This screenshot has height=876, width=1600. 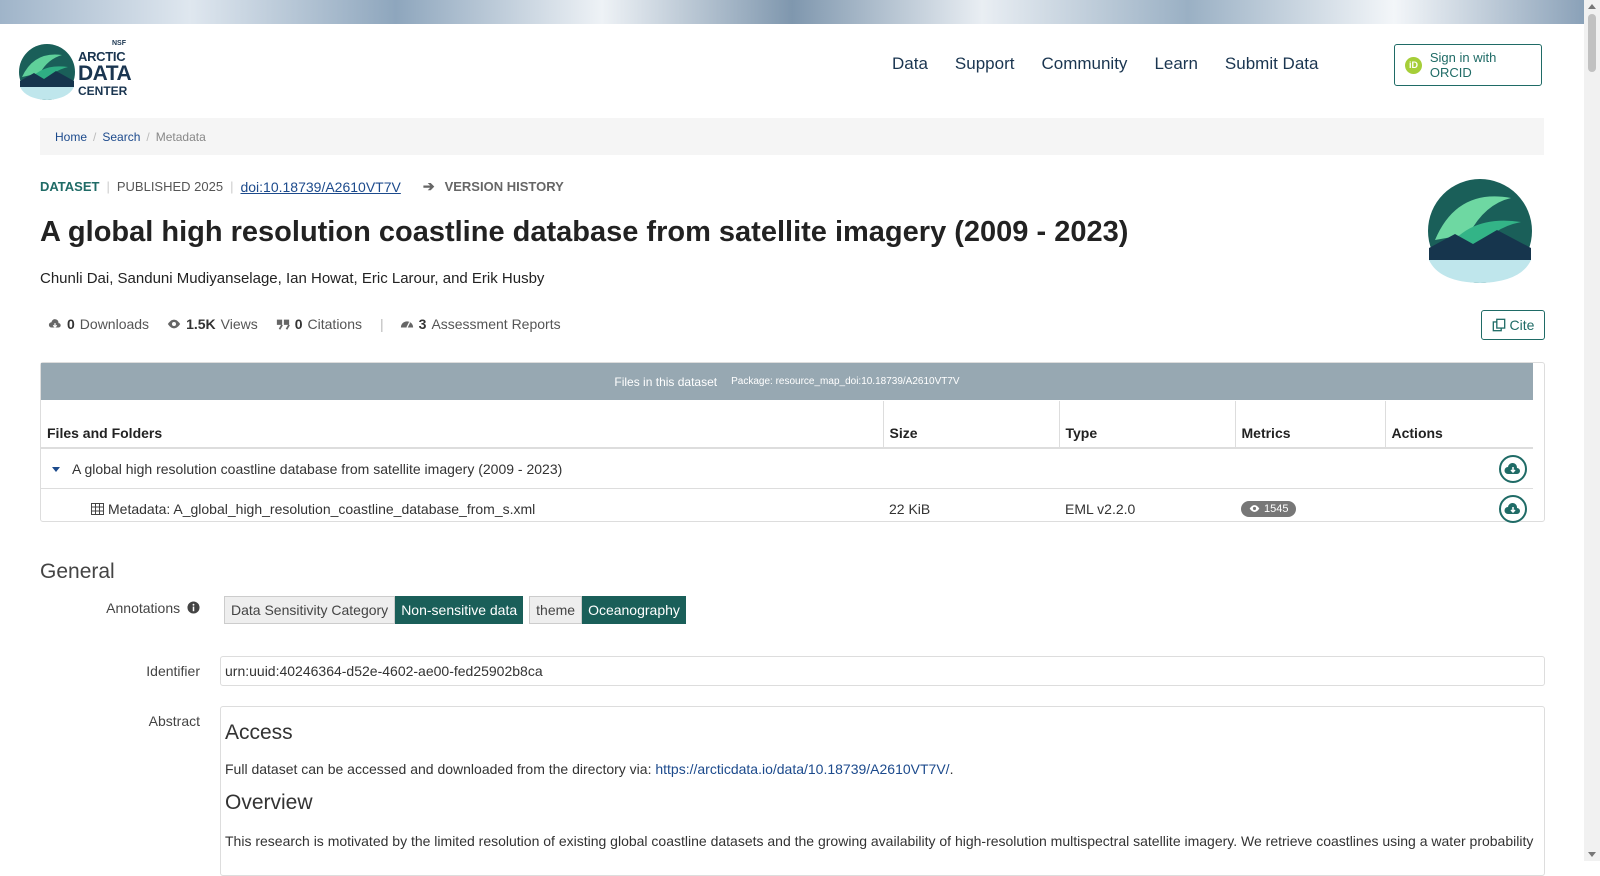 I want to click on breadcrumb-current: Metadata, so click(x=180, y=136).